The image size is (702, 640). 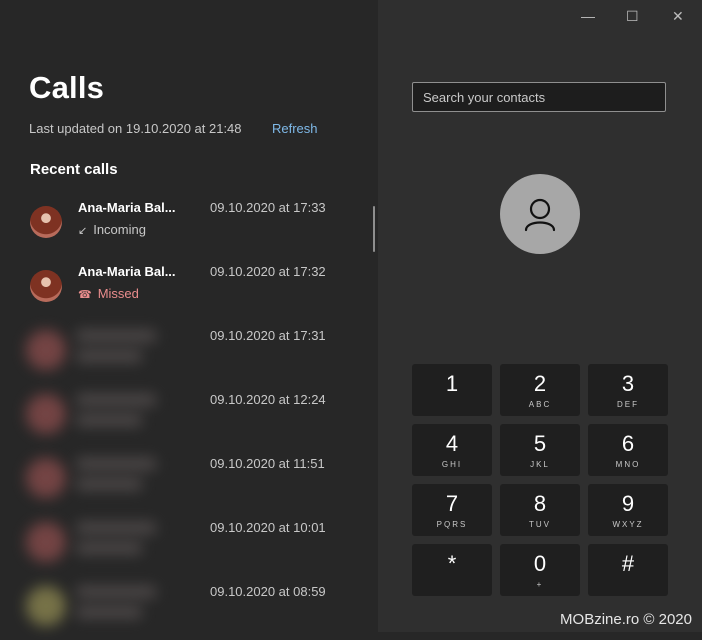 What do you see at coordinates (540, 464) in the screenshot?
I see `key-letters: JKL` at bounding box center [540, 464].